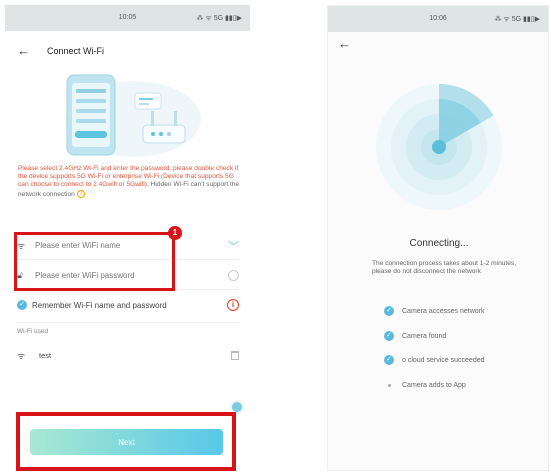 The width and height of the screenshot is (551, 473). I want to click on fields-highlight-box, so click(94, 261).